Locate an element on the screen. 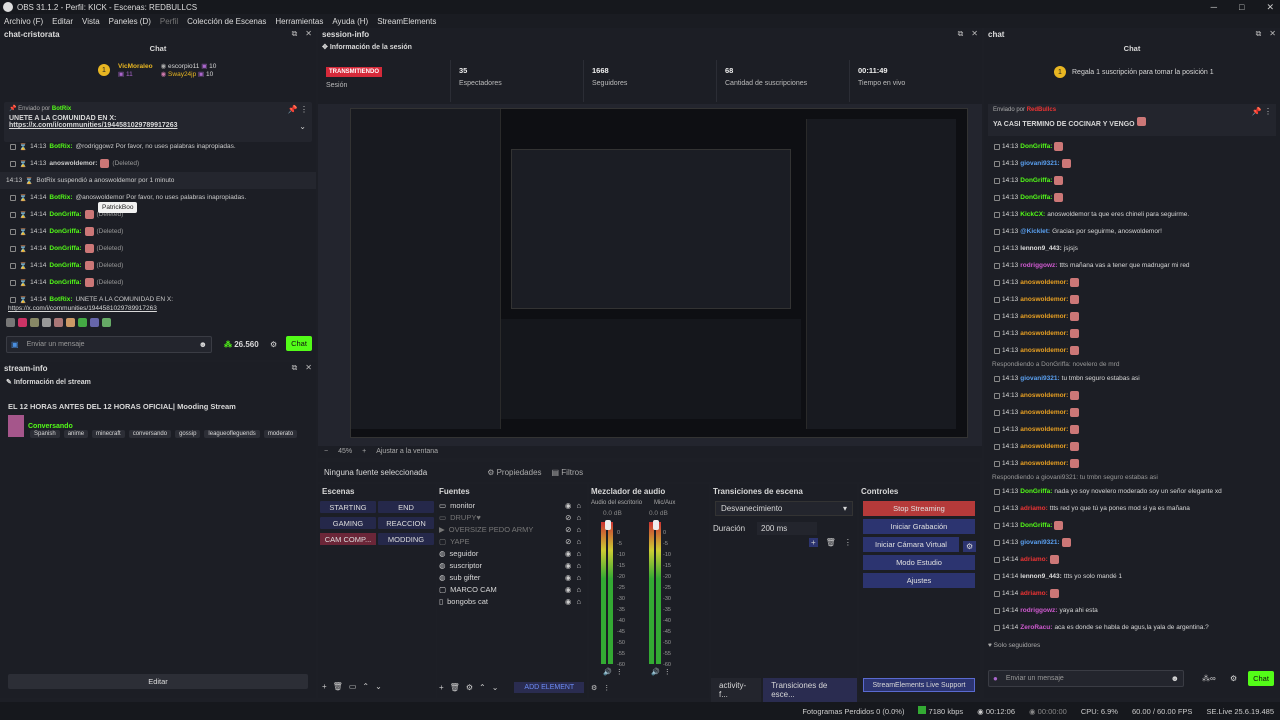  stop-streaming-button: Stop Streaming is located at coordinates (919, 508).